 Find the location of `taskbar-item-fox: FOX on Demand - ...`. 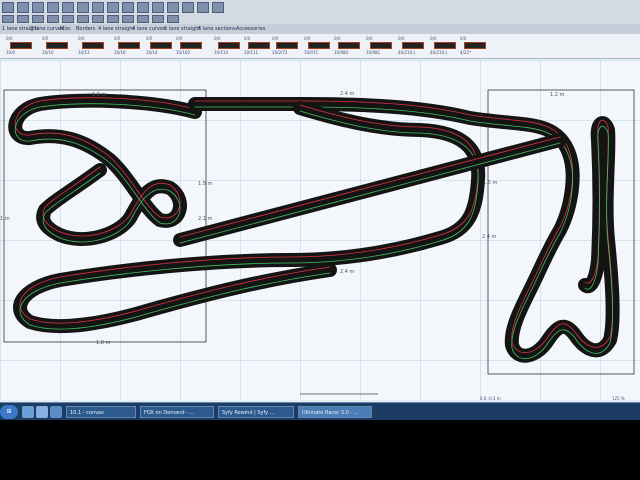

taskbar-item-fox: FOX on Demand - ... is located at coordinates (177, 412).